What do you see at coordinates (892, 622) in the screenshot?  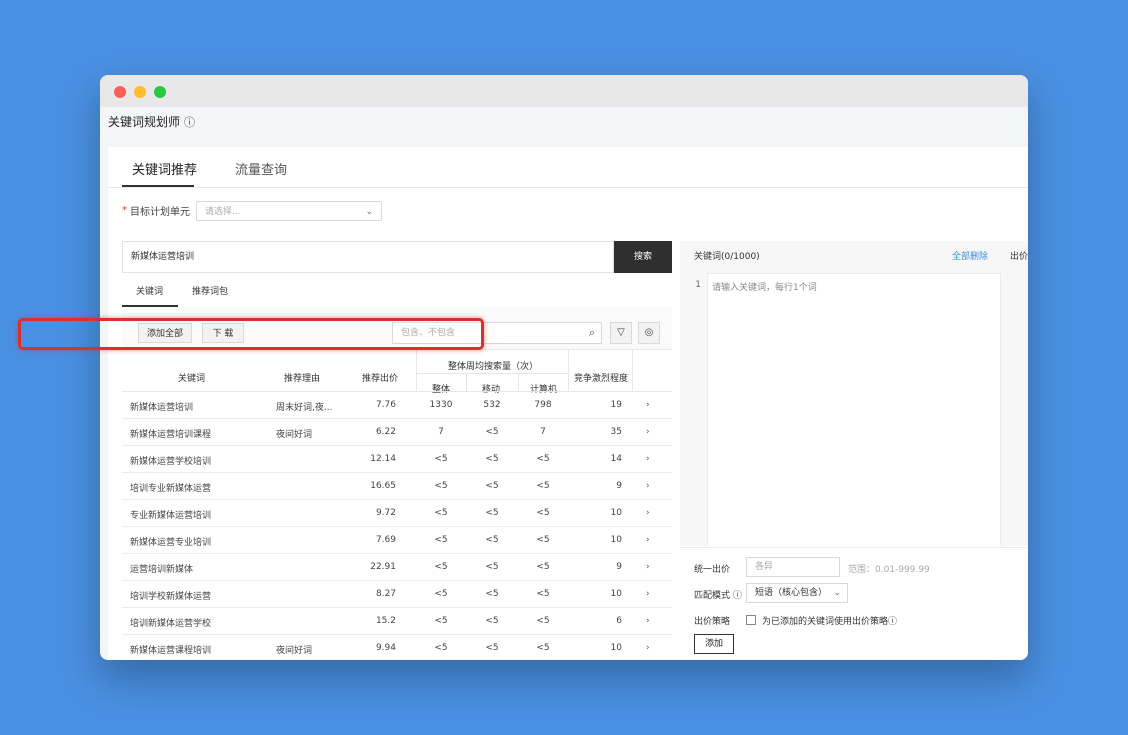 I see `help-icon: ⓘ` at bounding box center [892, 622].